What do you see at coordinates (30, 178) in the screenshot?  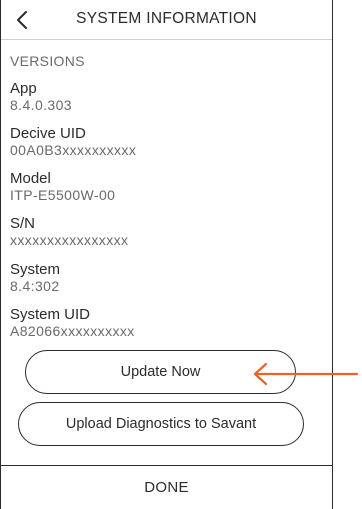 I see `info-label: Model` at bounding box center [30, 178].